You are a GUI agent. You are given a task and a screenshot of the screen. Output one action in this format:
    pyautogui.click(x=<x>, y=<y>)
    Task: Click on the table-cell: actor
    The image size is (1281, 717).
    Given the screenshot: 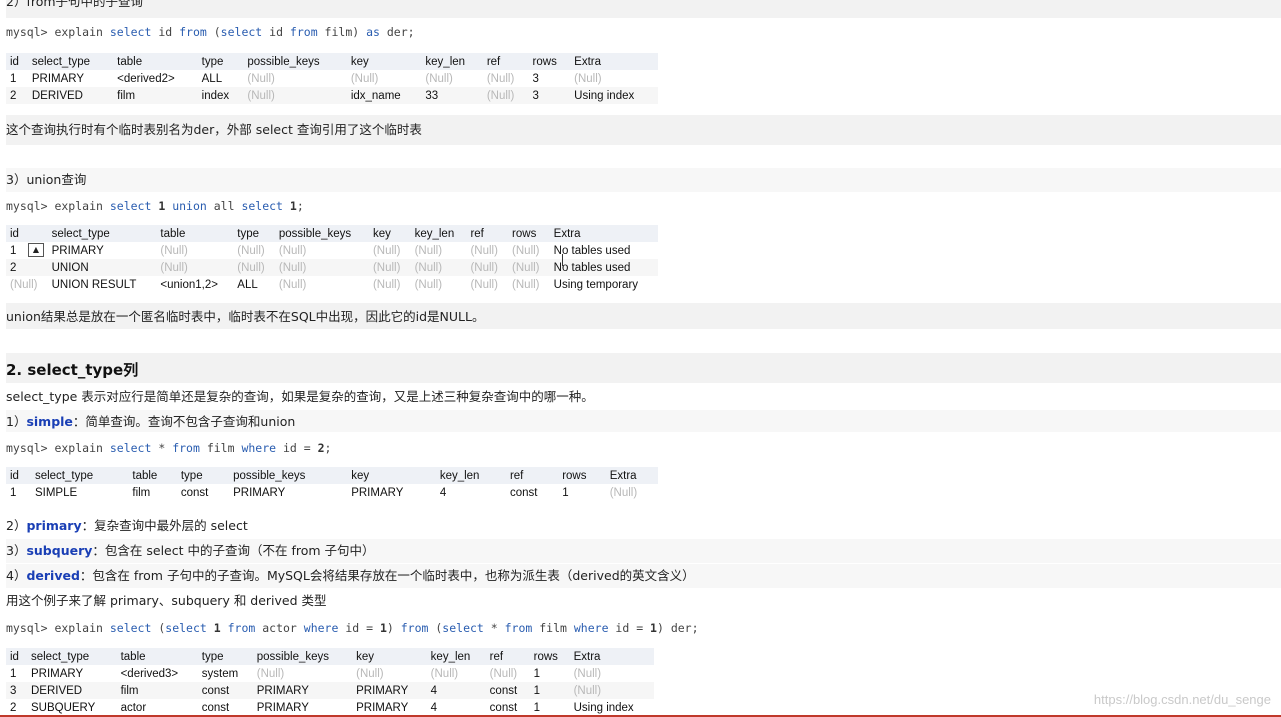 What is the action you would take?
    pyautogui.click(x=157, y=707)
    